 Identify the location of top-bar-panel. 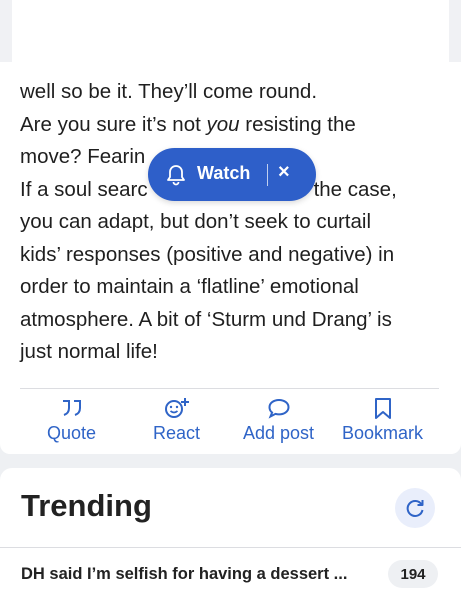
(230, 31).